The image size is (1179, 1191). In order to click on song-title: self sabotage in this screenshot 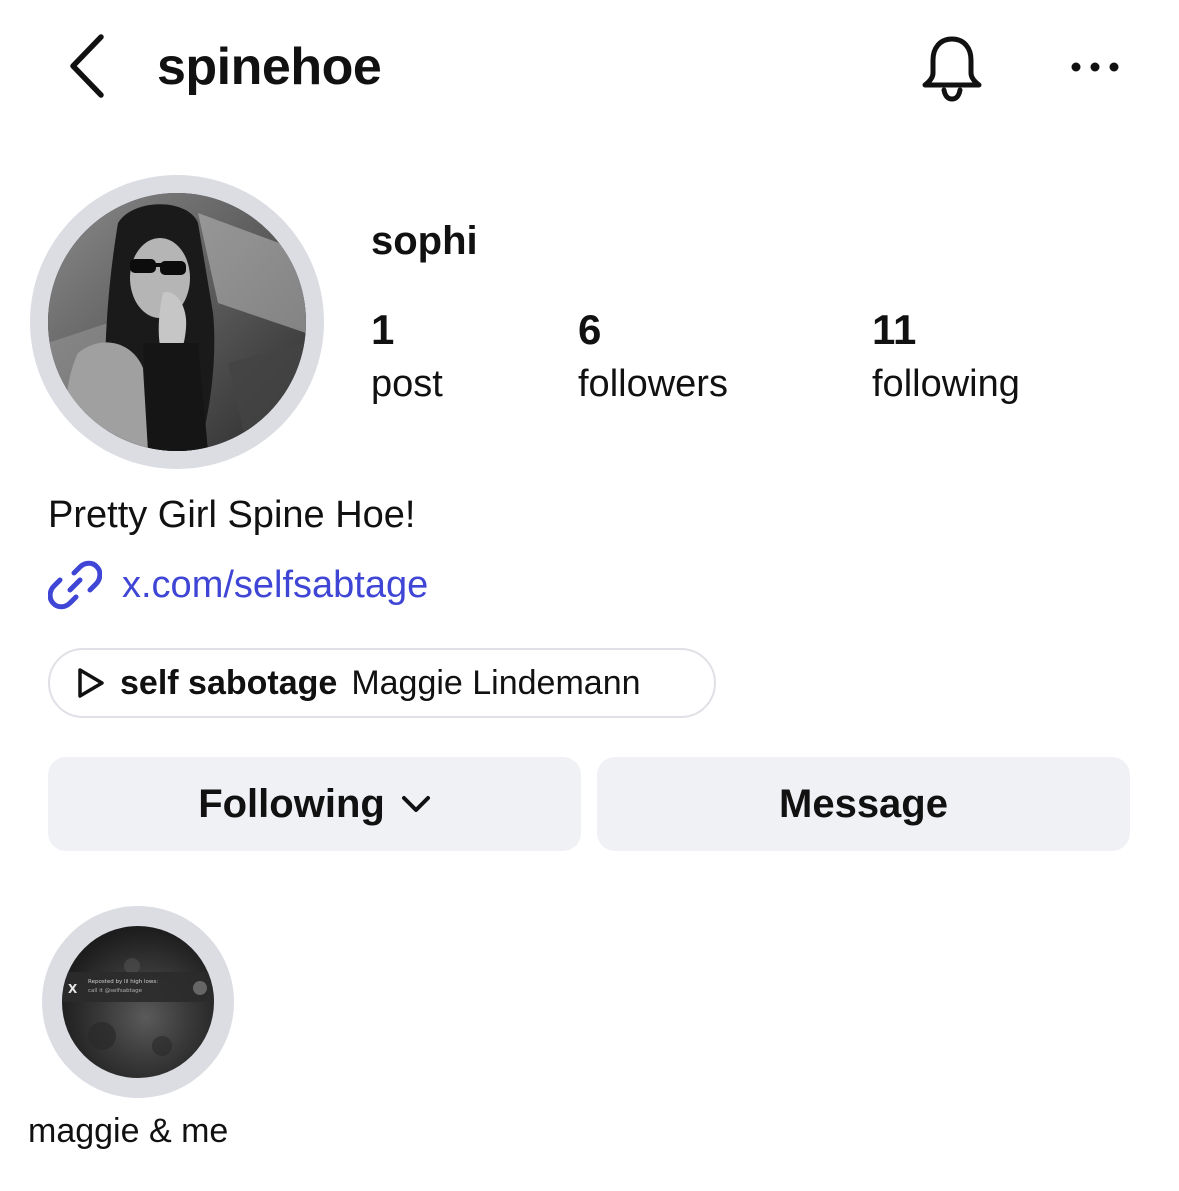, I will do `click(229, 682)`.